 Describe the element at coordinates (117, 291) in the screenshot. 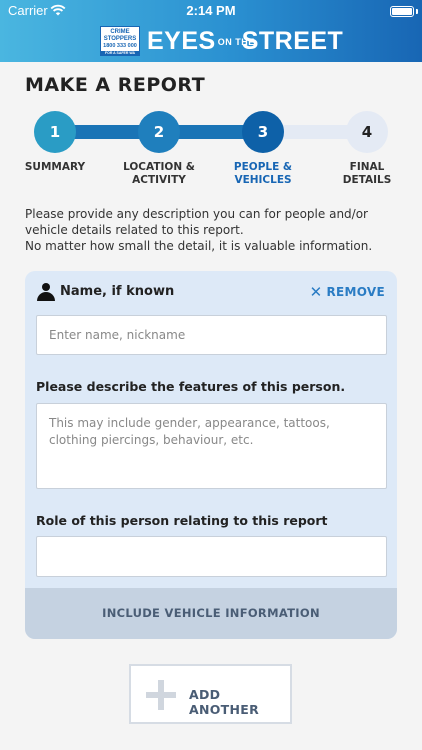

I see `person-name-heading: Name, if known` at that location.